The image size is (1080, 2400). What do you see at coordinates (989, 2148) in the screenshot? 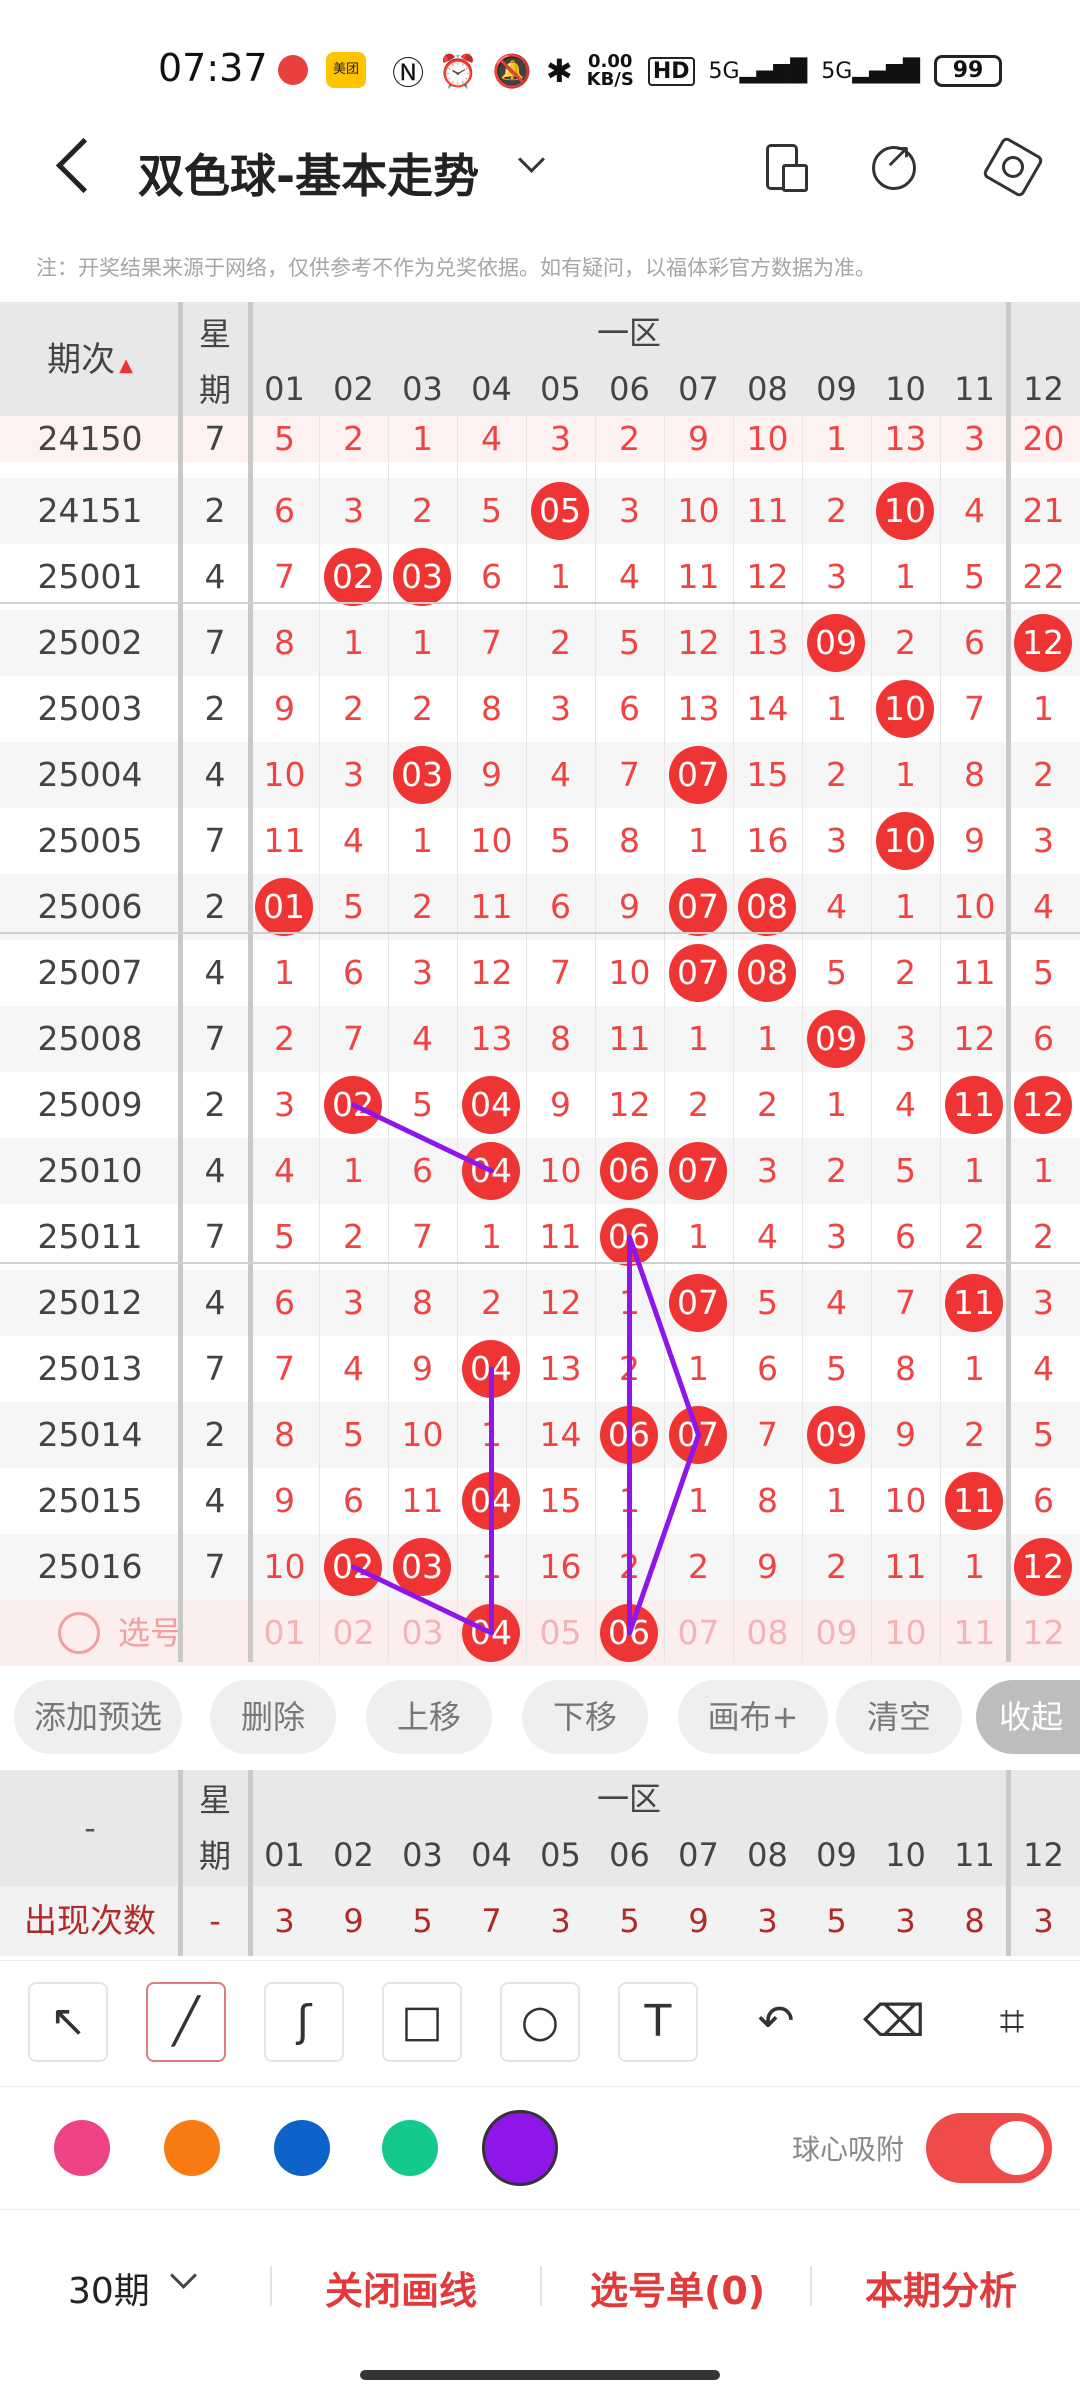
I see `snap-toggle` at bounding box center [989, 2148].